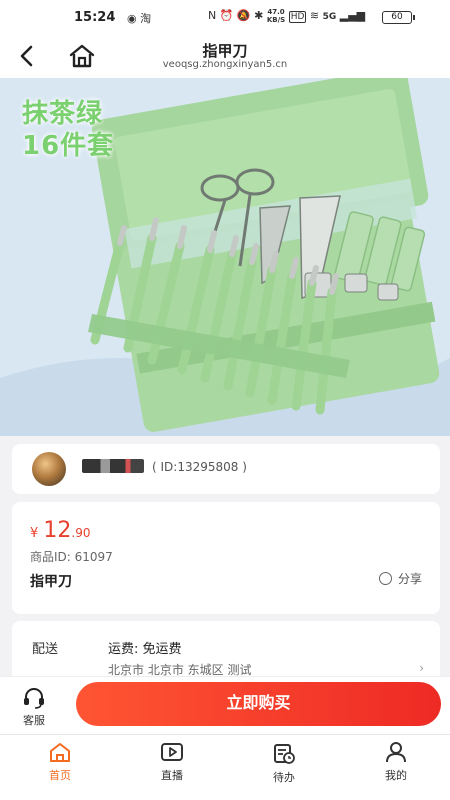 This screenshot has width=450, height=800. Describe the element at coordinates (199, 467) in the screenshot. I see `seller-id: ( ID:13295808 )` at that location.